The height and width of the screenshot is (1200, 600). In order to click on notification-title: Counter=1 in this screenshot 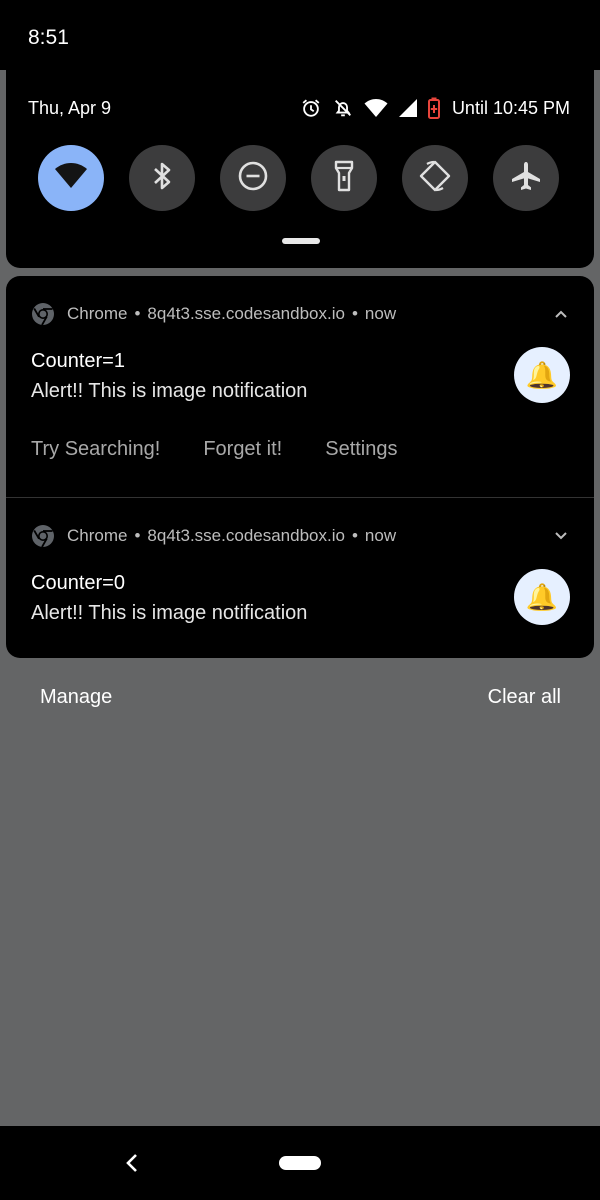, I will do `click(78, 361)`.